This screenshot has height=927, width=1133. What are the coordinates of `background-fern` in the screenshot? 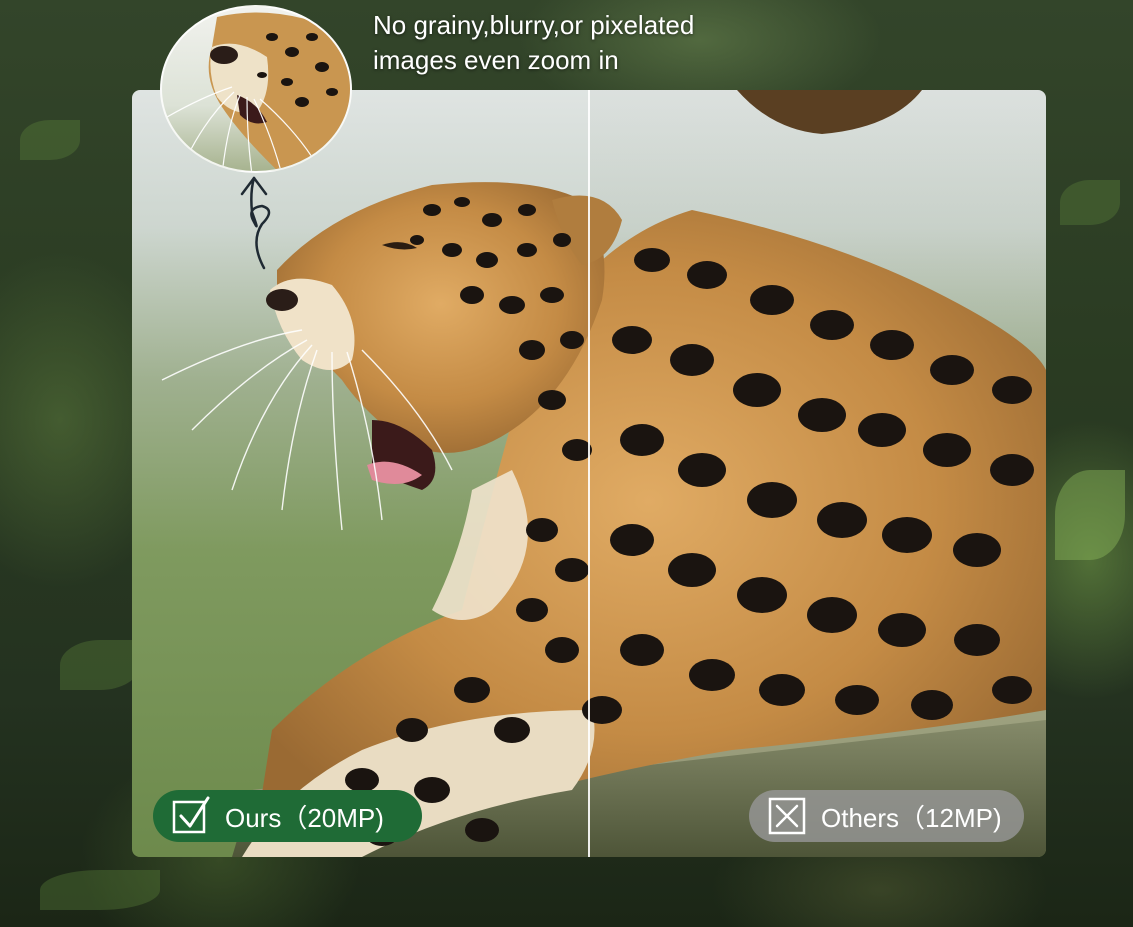 It's located at (1090, 515).